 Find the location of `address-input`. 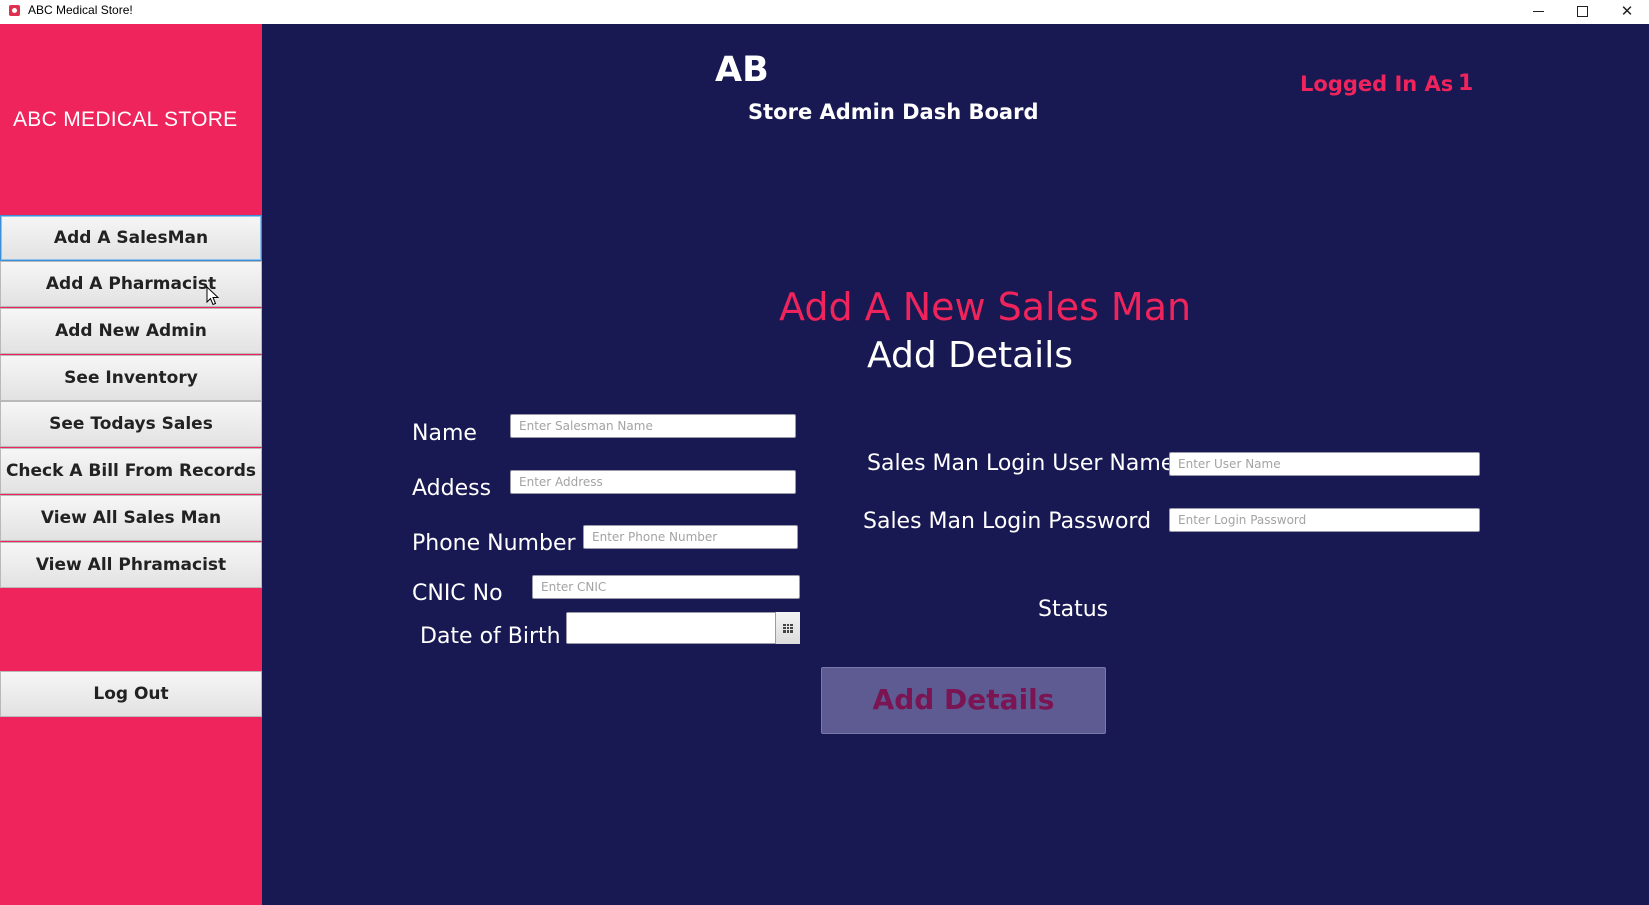

address-input is located at coordinates (653, 482).